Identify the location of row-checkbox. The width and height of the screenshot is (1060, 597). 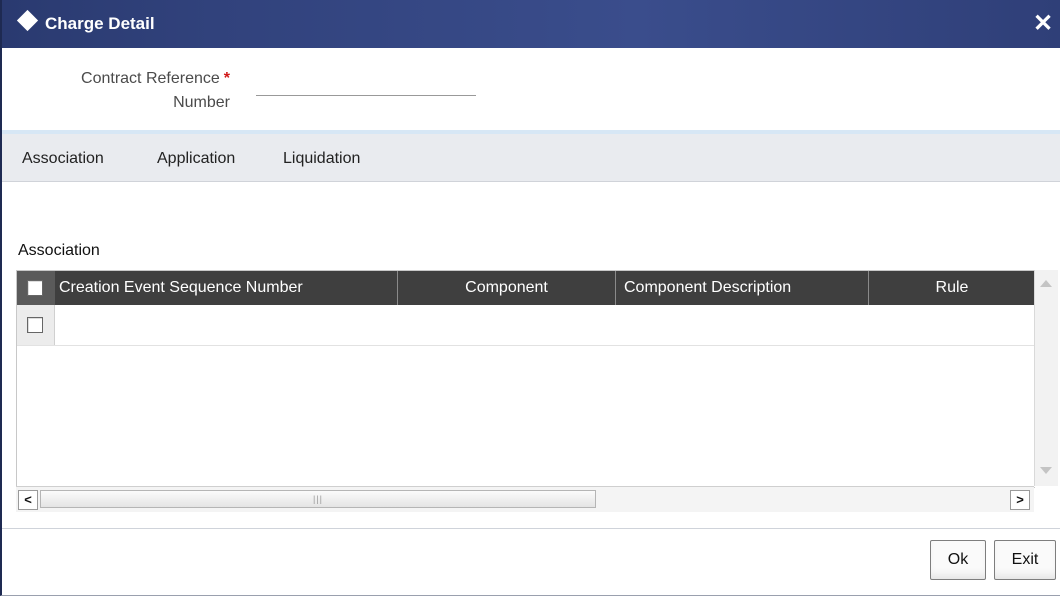
(35, 325).